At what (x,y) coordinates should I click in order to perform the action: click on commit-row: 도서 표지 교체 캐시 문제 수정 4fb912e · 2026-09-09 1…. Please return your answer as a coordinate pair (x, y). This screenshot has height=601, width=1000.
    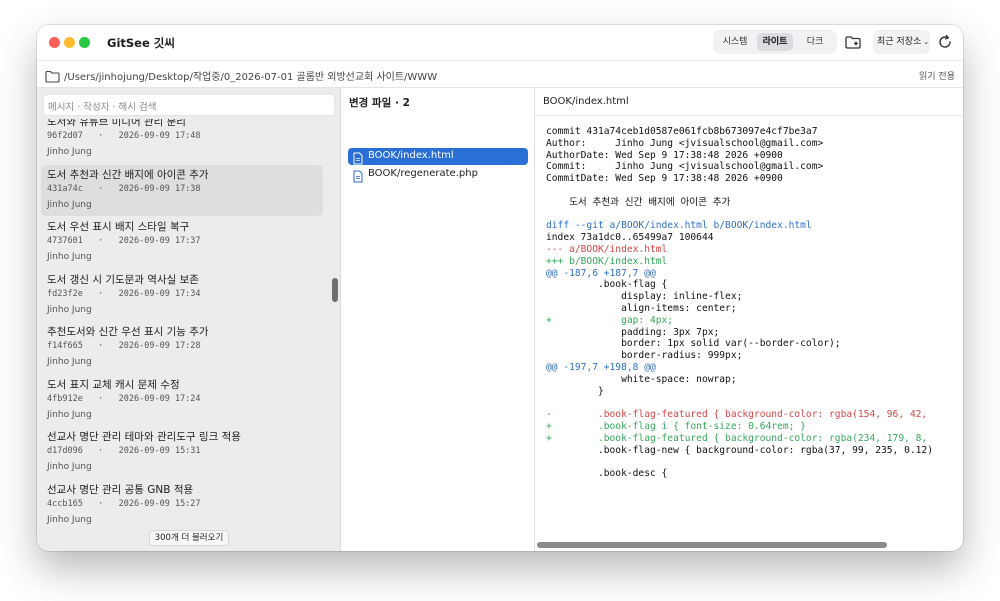
    Looking at the image, I should click on (182, 400).